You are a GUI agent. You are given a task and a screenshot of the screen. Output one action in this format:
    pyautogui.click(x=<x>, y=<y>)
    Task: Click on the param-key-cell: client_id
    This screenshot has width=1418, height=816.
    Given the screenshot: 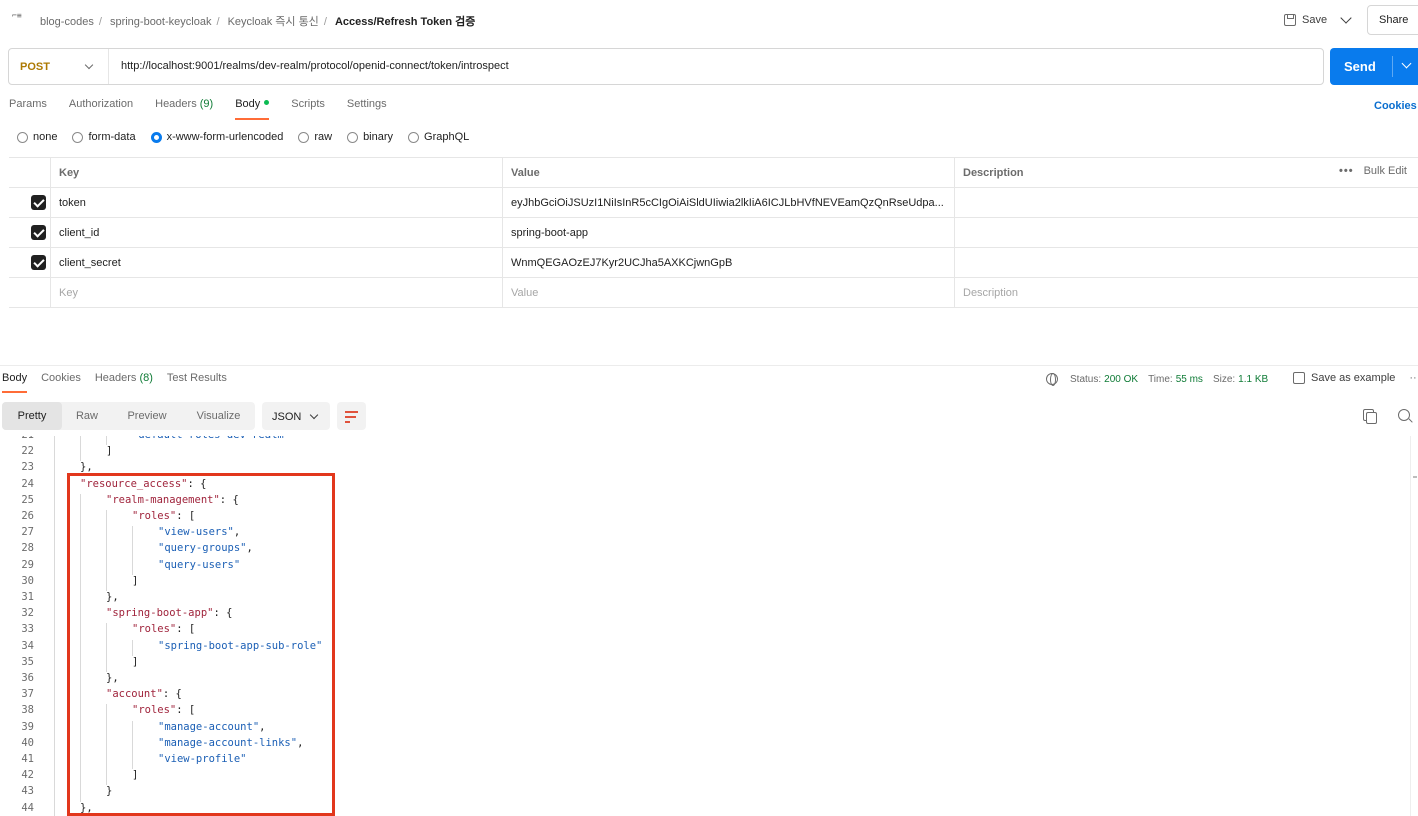 What is the action you would take?
    pyautogui.click(x=276, y=232)
    